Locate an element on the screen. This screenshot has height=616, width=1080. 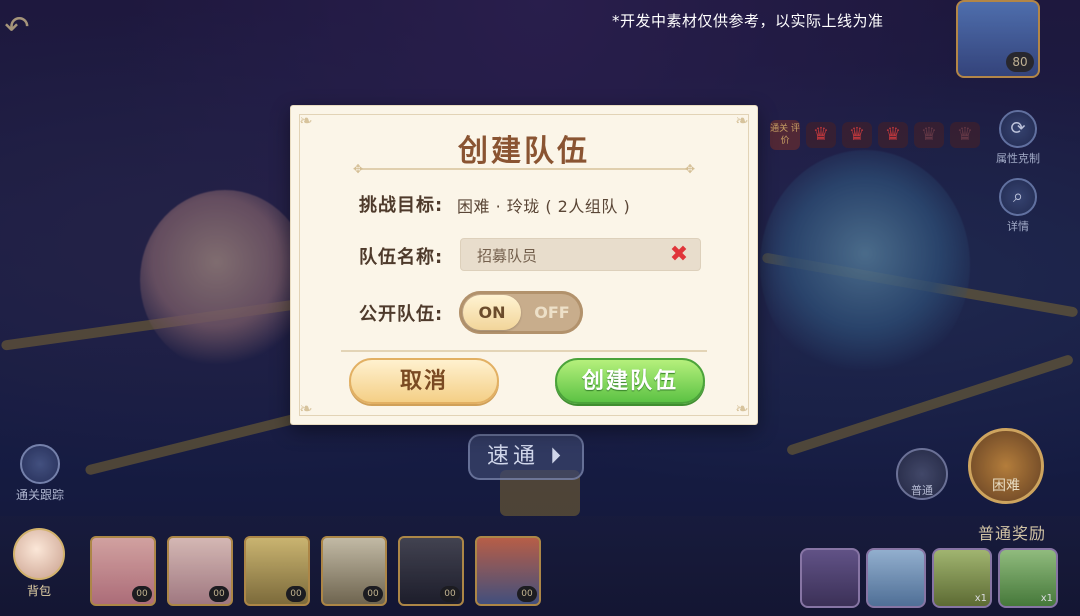
team-name-input: 招募队员 ✖ is located at coordinates (580, 254).